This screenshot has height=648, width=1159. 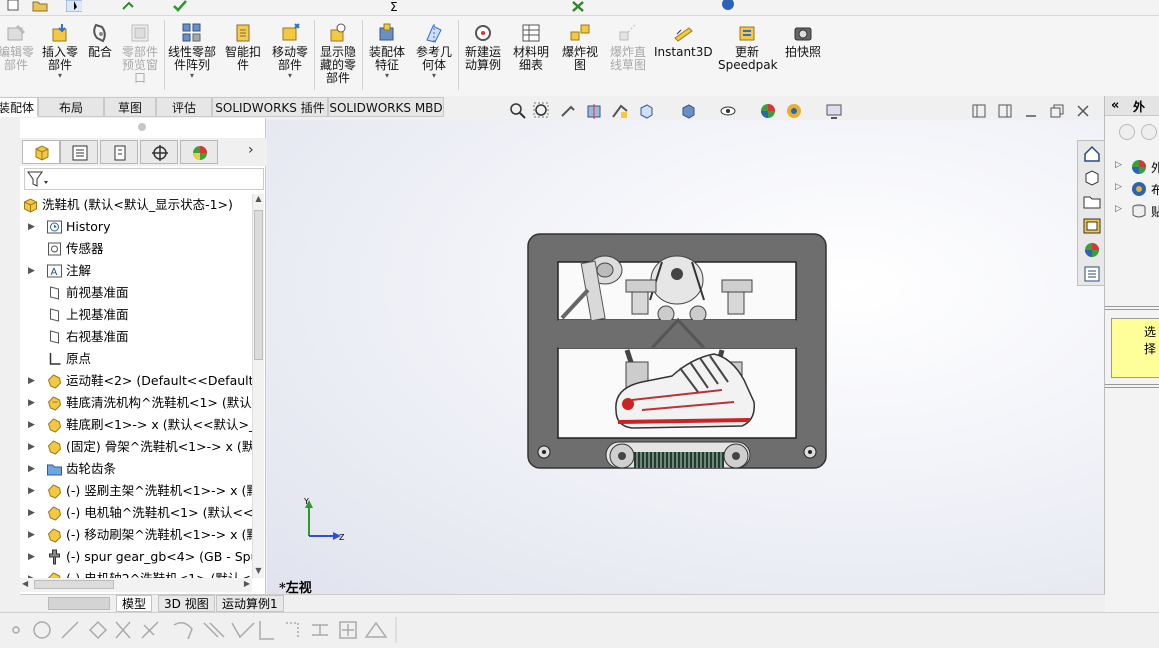 What do you see at coordinates (136, 381) in the screenshot?
I see `tree-item: ▶ 运动鞋<2> (Default<<Default>_` at bounding box center [136, 381].